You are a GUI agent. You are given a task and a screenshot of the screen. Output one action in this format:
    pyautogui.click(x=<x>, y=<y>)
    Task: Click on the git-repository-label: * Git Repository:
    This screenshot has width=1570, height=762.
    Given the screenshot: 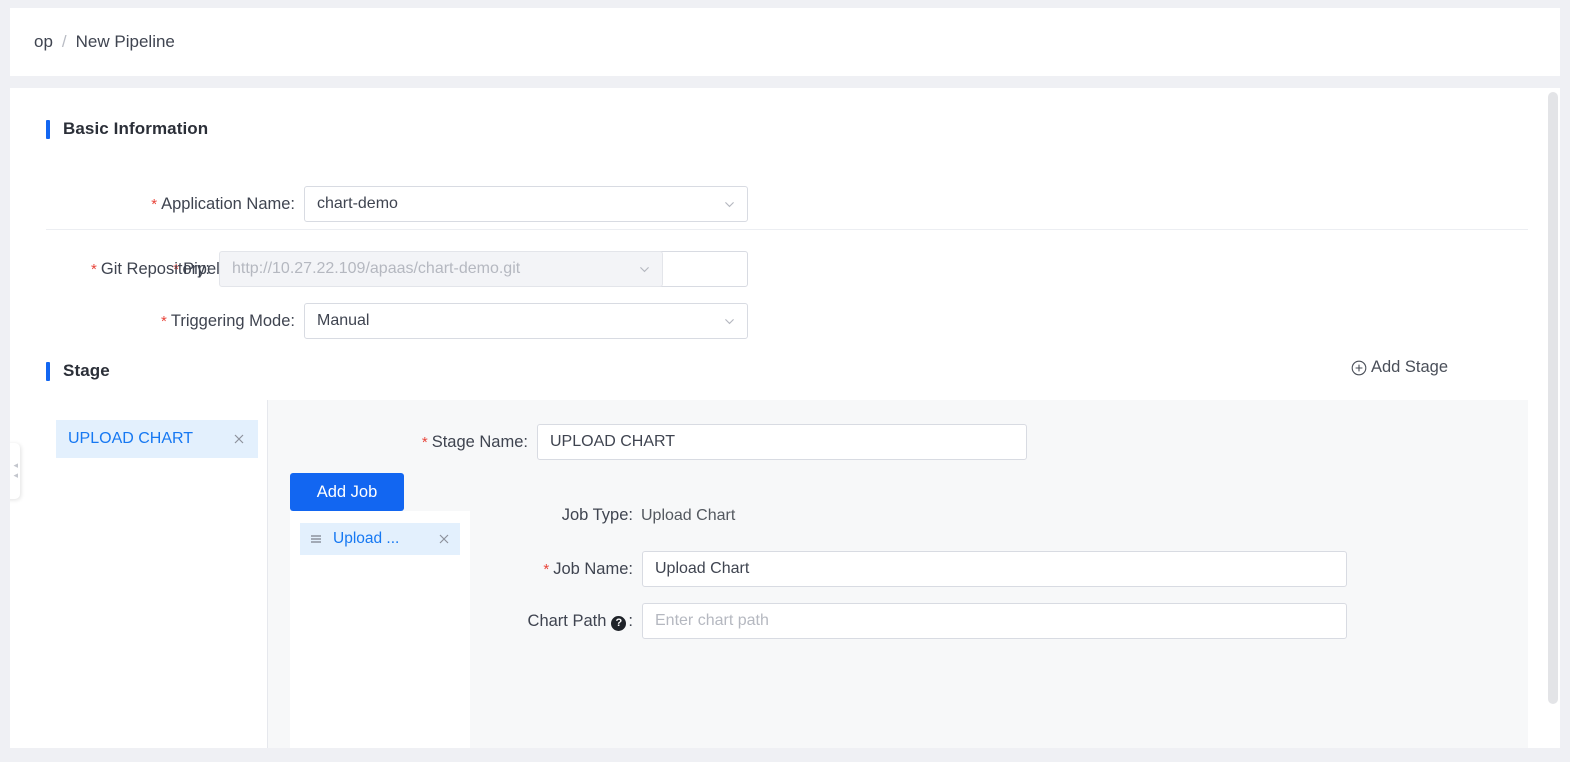 What is the action you would take?
    pyautogui.click(x=150, y=268)
    